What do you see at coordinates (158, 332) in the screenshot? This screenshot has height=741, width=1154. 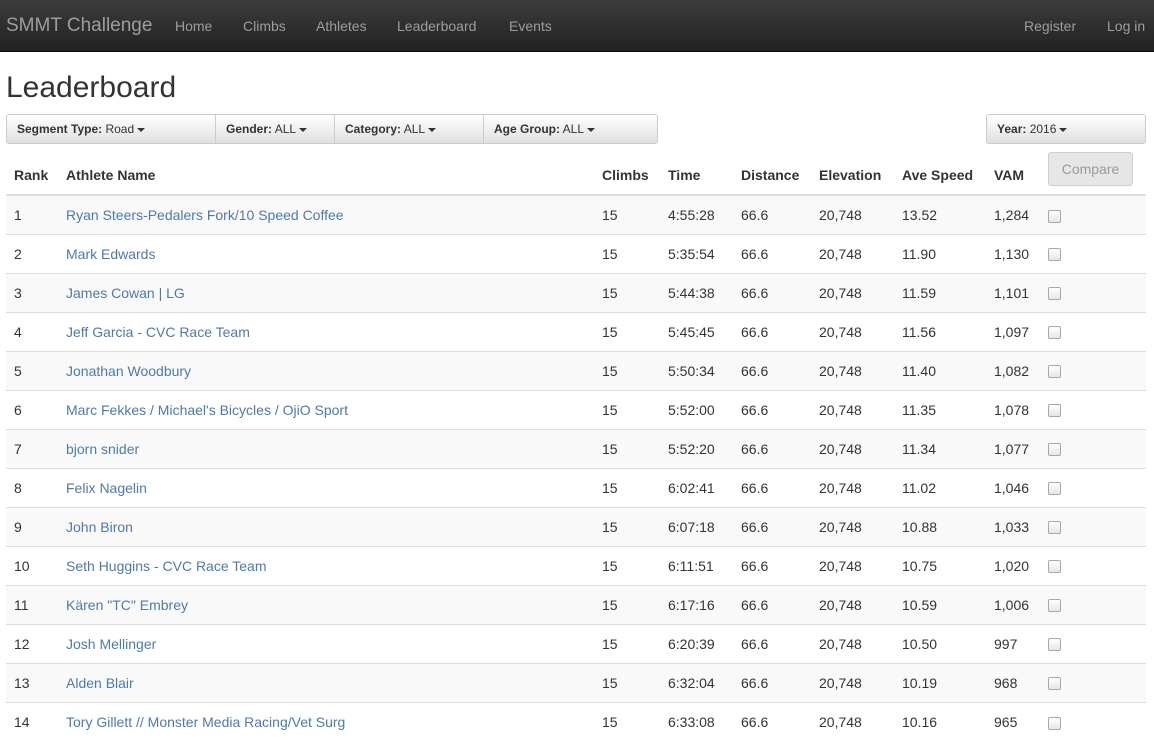 I see `athlete-link: Jeff Garcia - CVC Race Team` at bounding box center [158, 332].